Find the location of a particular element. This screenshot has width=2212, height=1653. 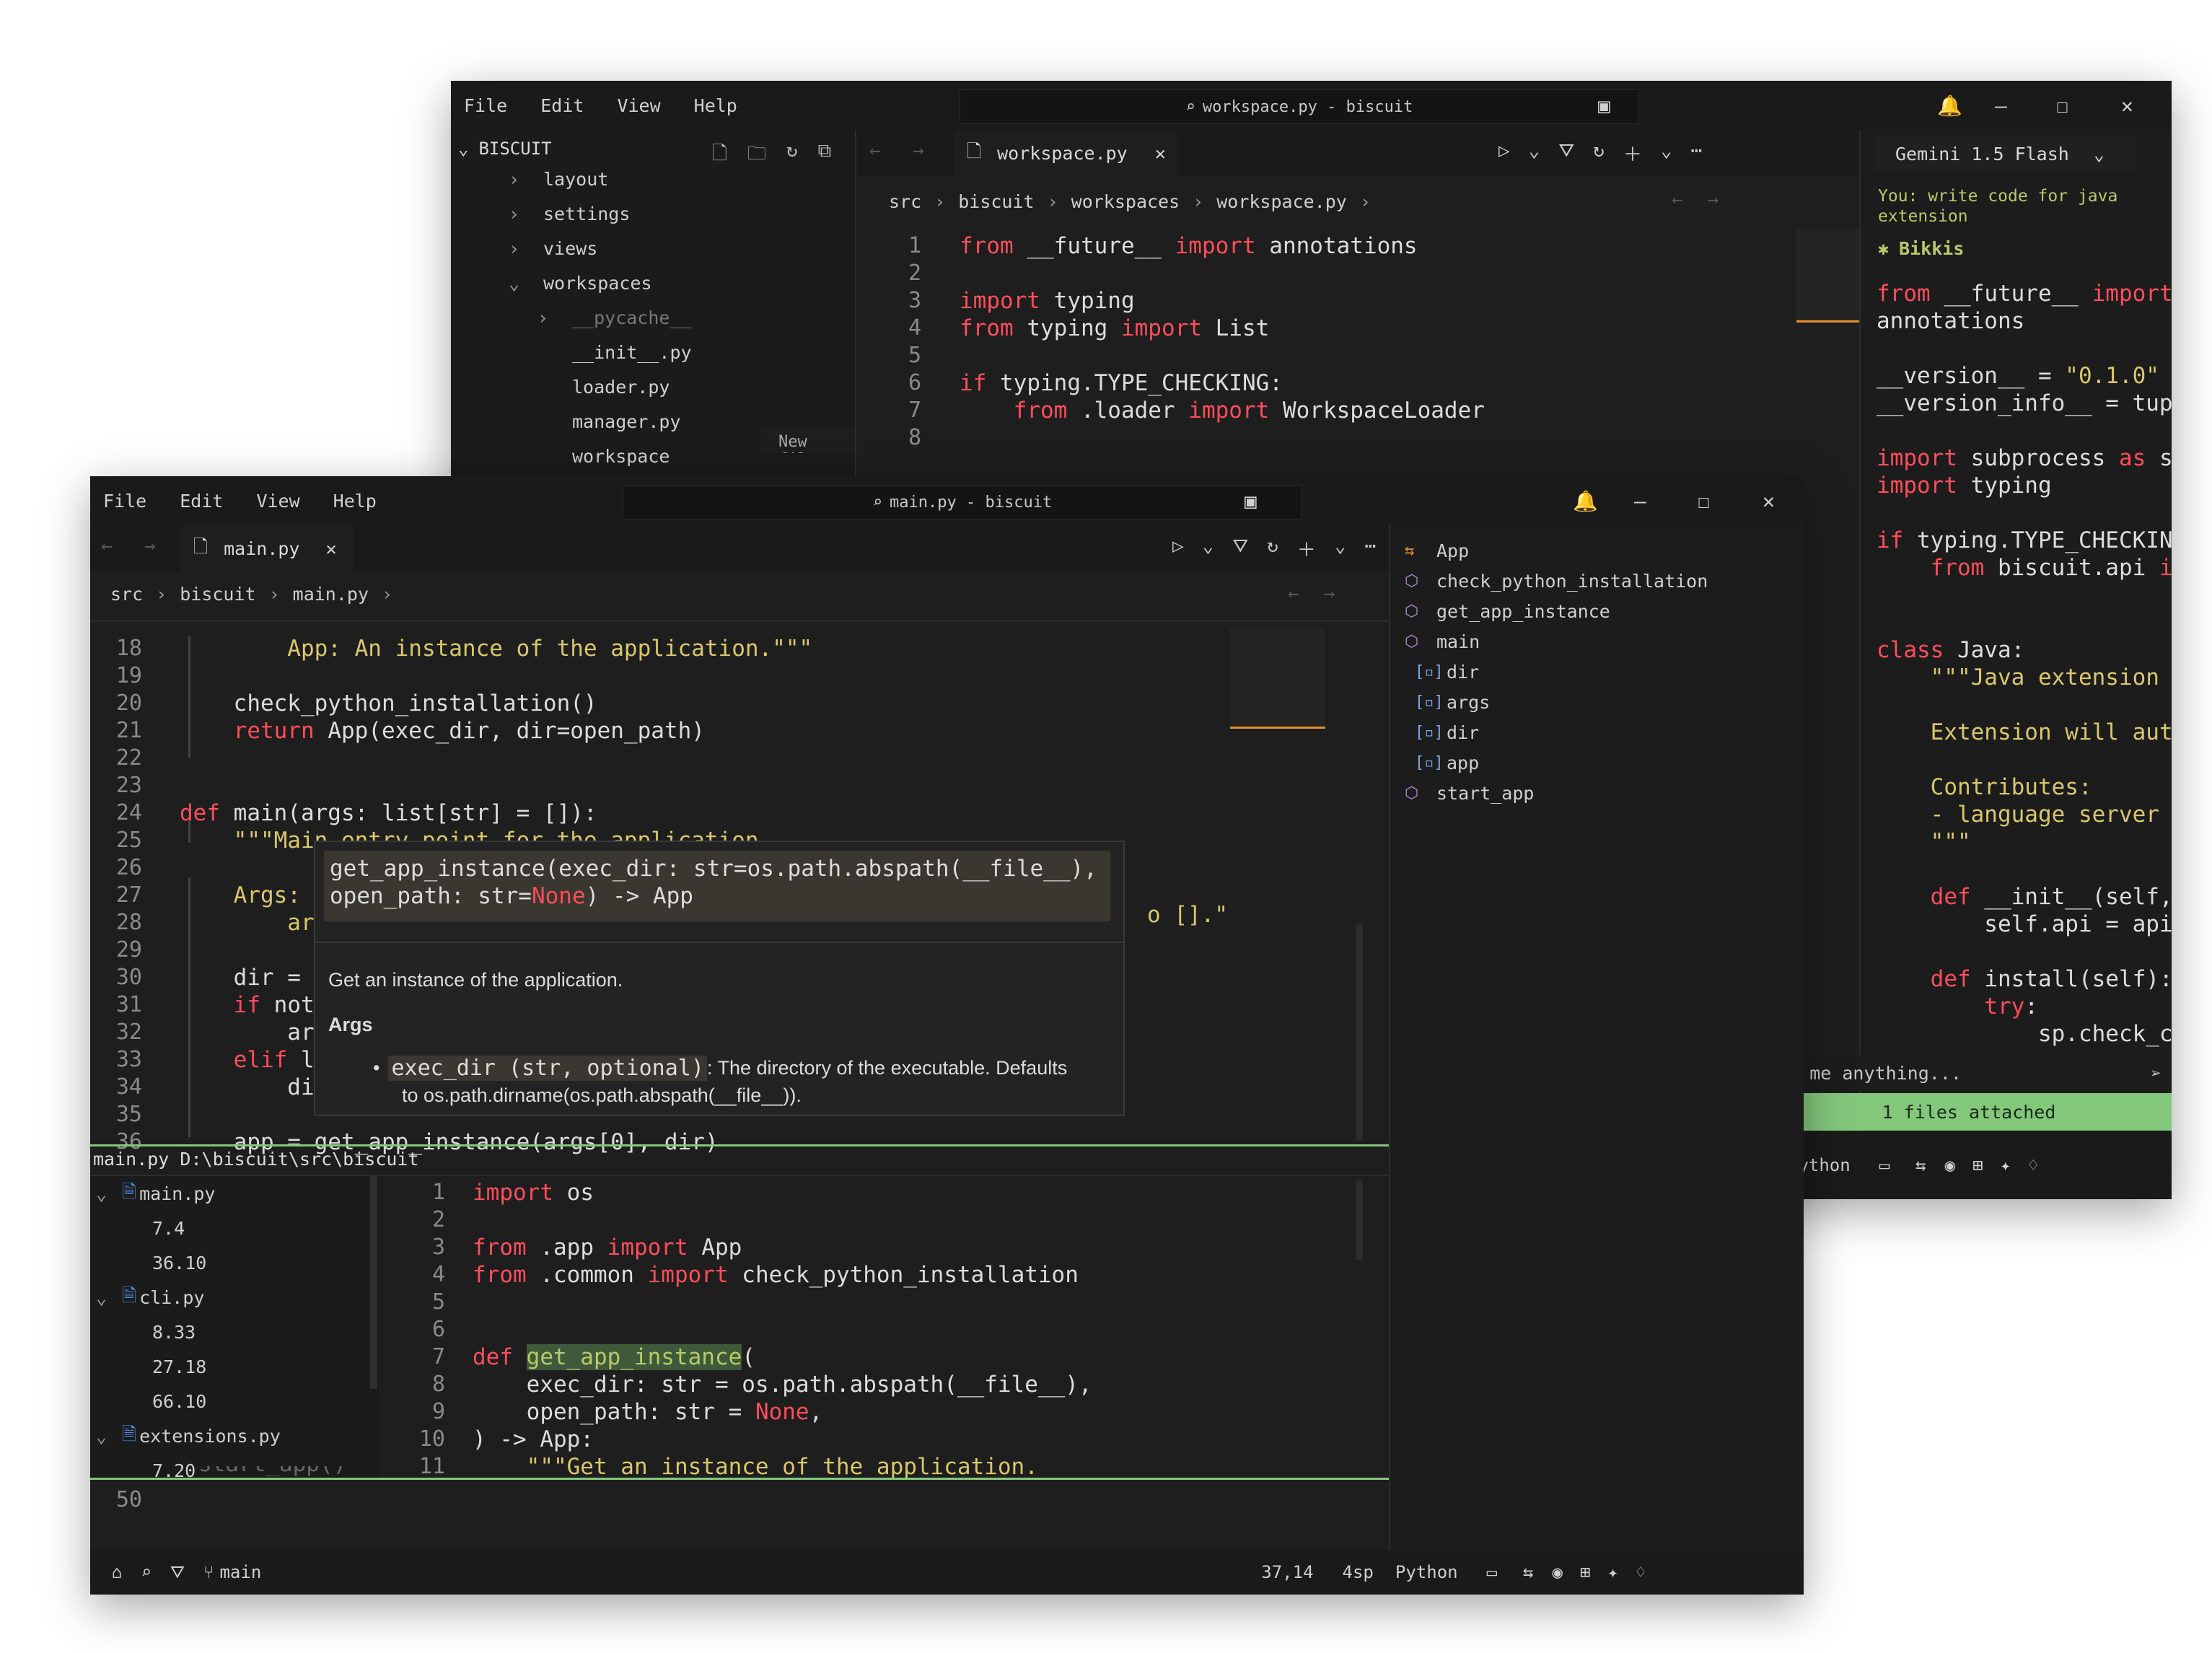

branch-name: main is located at coordinates (240, 1572).